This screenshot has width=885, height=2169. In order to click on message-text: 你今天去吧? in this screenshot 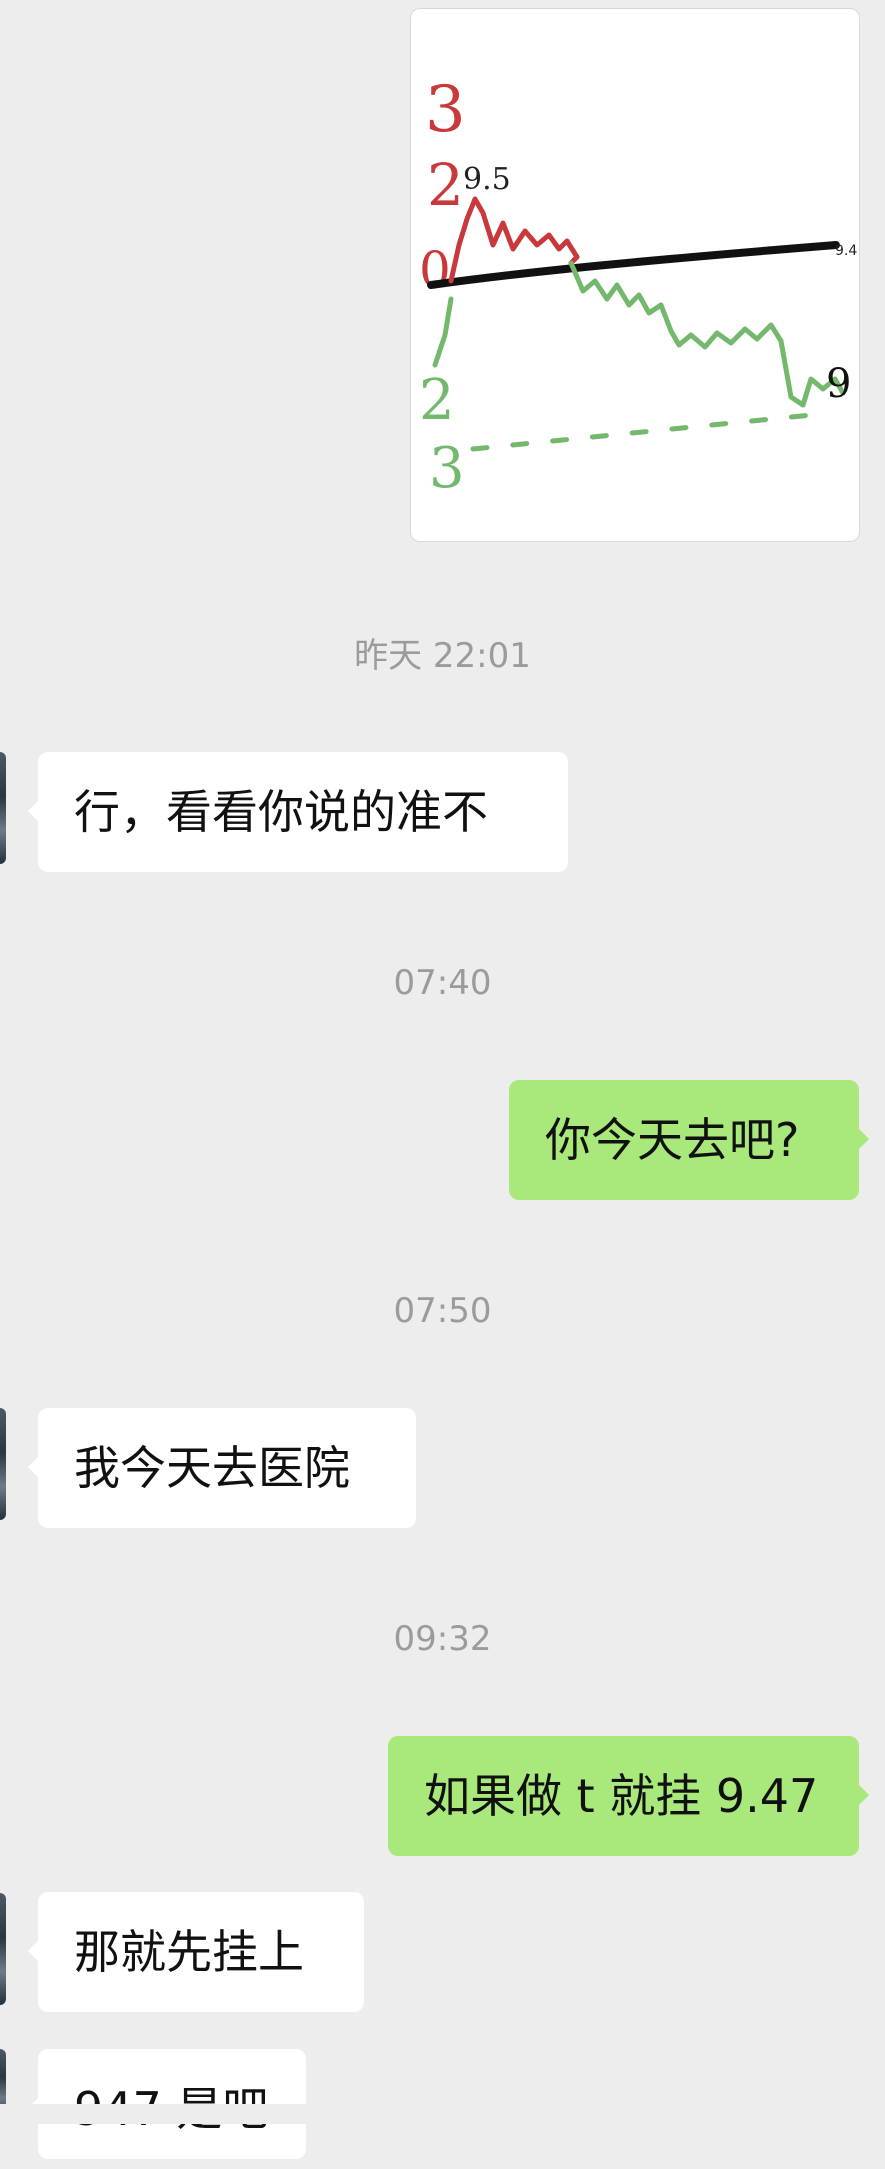, I will do `click(672, 1140)`.